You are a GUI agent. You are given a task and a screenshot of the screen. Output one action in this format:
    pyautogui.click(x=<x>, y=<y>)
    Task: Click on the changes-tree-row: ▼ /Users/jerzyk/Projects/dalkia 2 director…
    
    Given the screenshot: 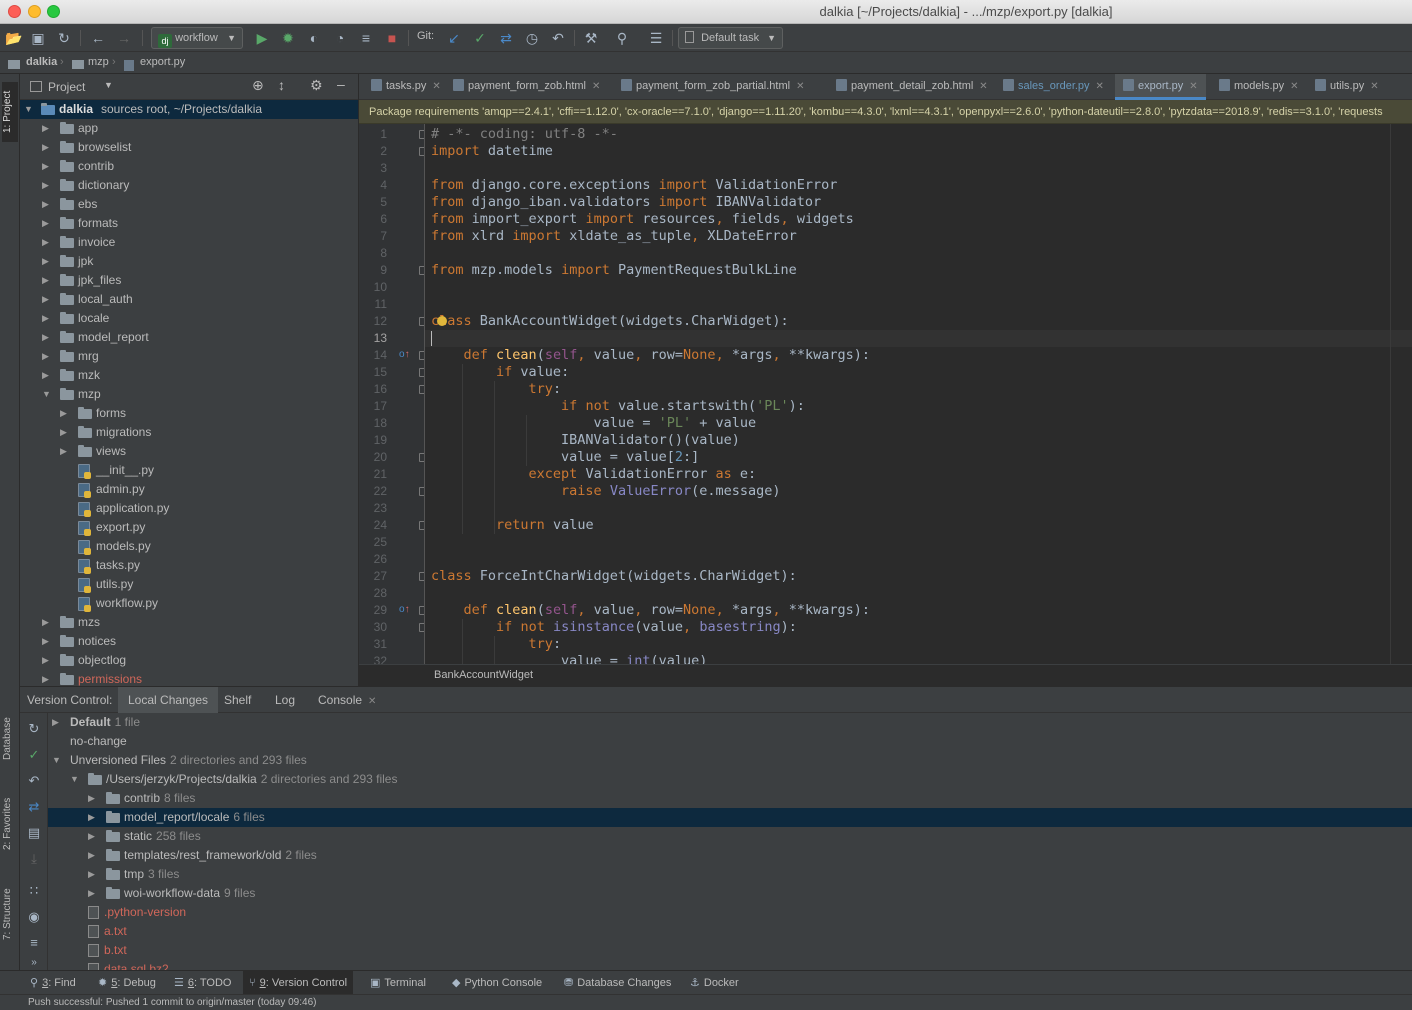 What is the action you would take?
    pyautogui.click(x=730, y=779)
    